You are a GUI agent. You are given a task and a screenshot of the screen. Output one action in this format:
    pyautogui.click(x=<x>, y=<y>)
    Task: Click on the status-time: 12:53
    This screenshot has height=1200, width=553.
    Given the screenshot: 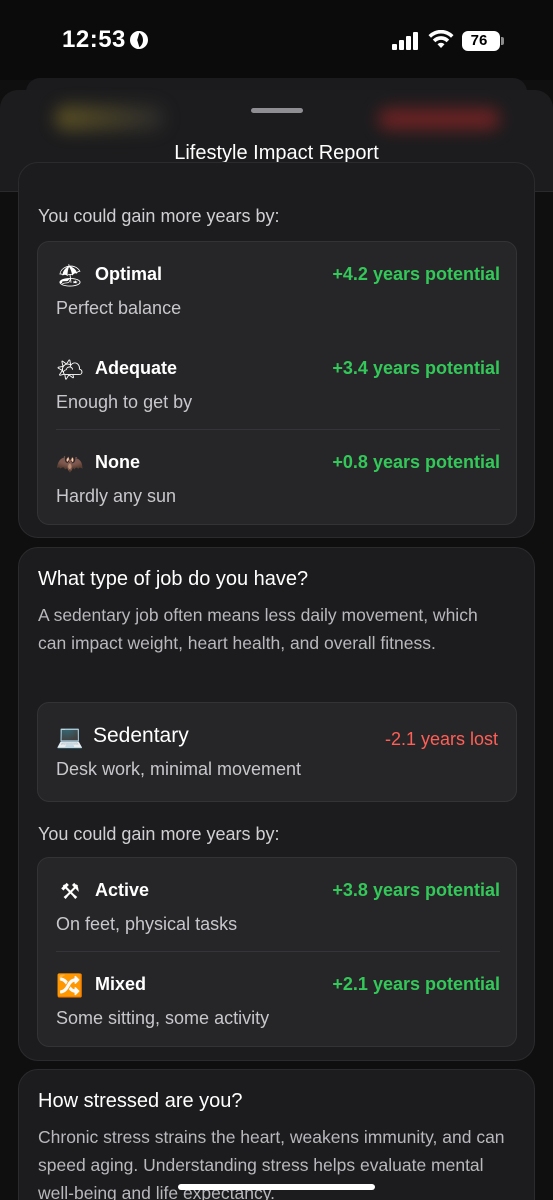 What is the action you would take?
    pyautogui.click(x=94, y=39)
    